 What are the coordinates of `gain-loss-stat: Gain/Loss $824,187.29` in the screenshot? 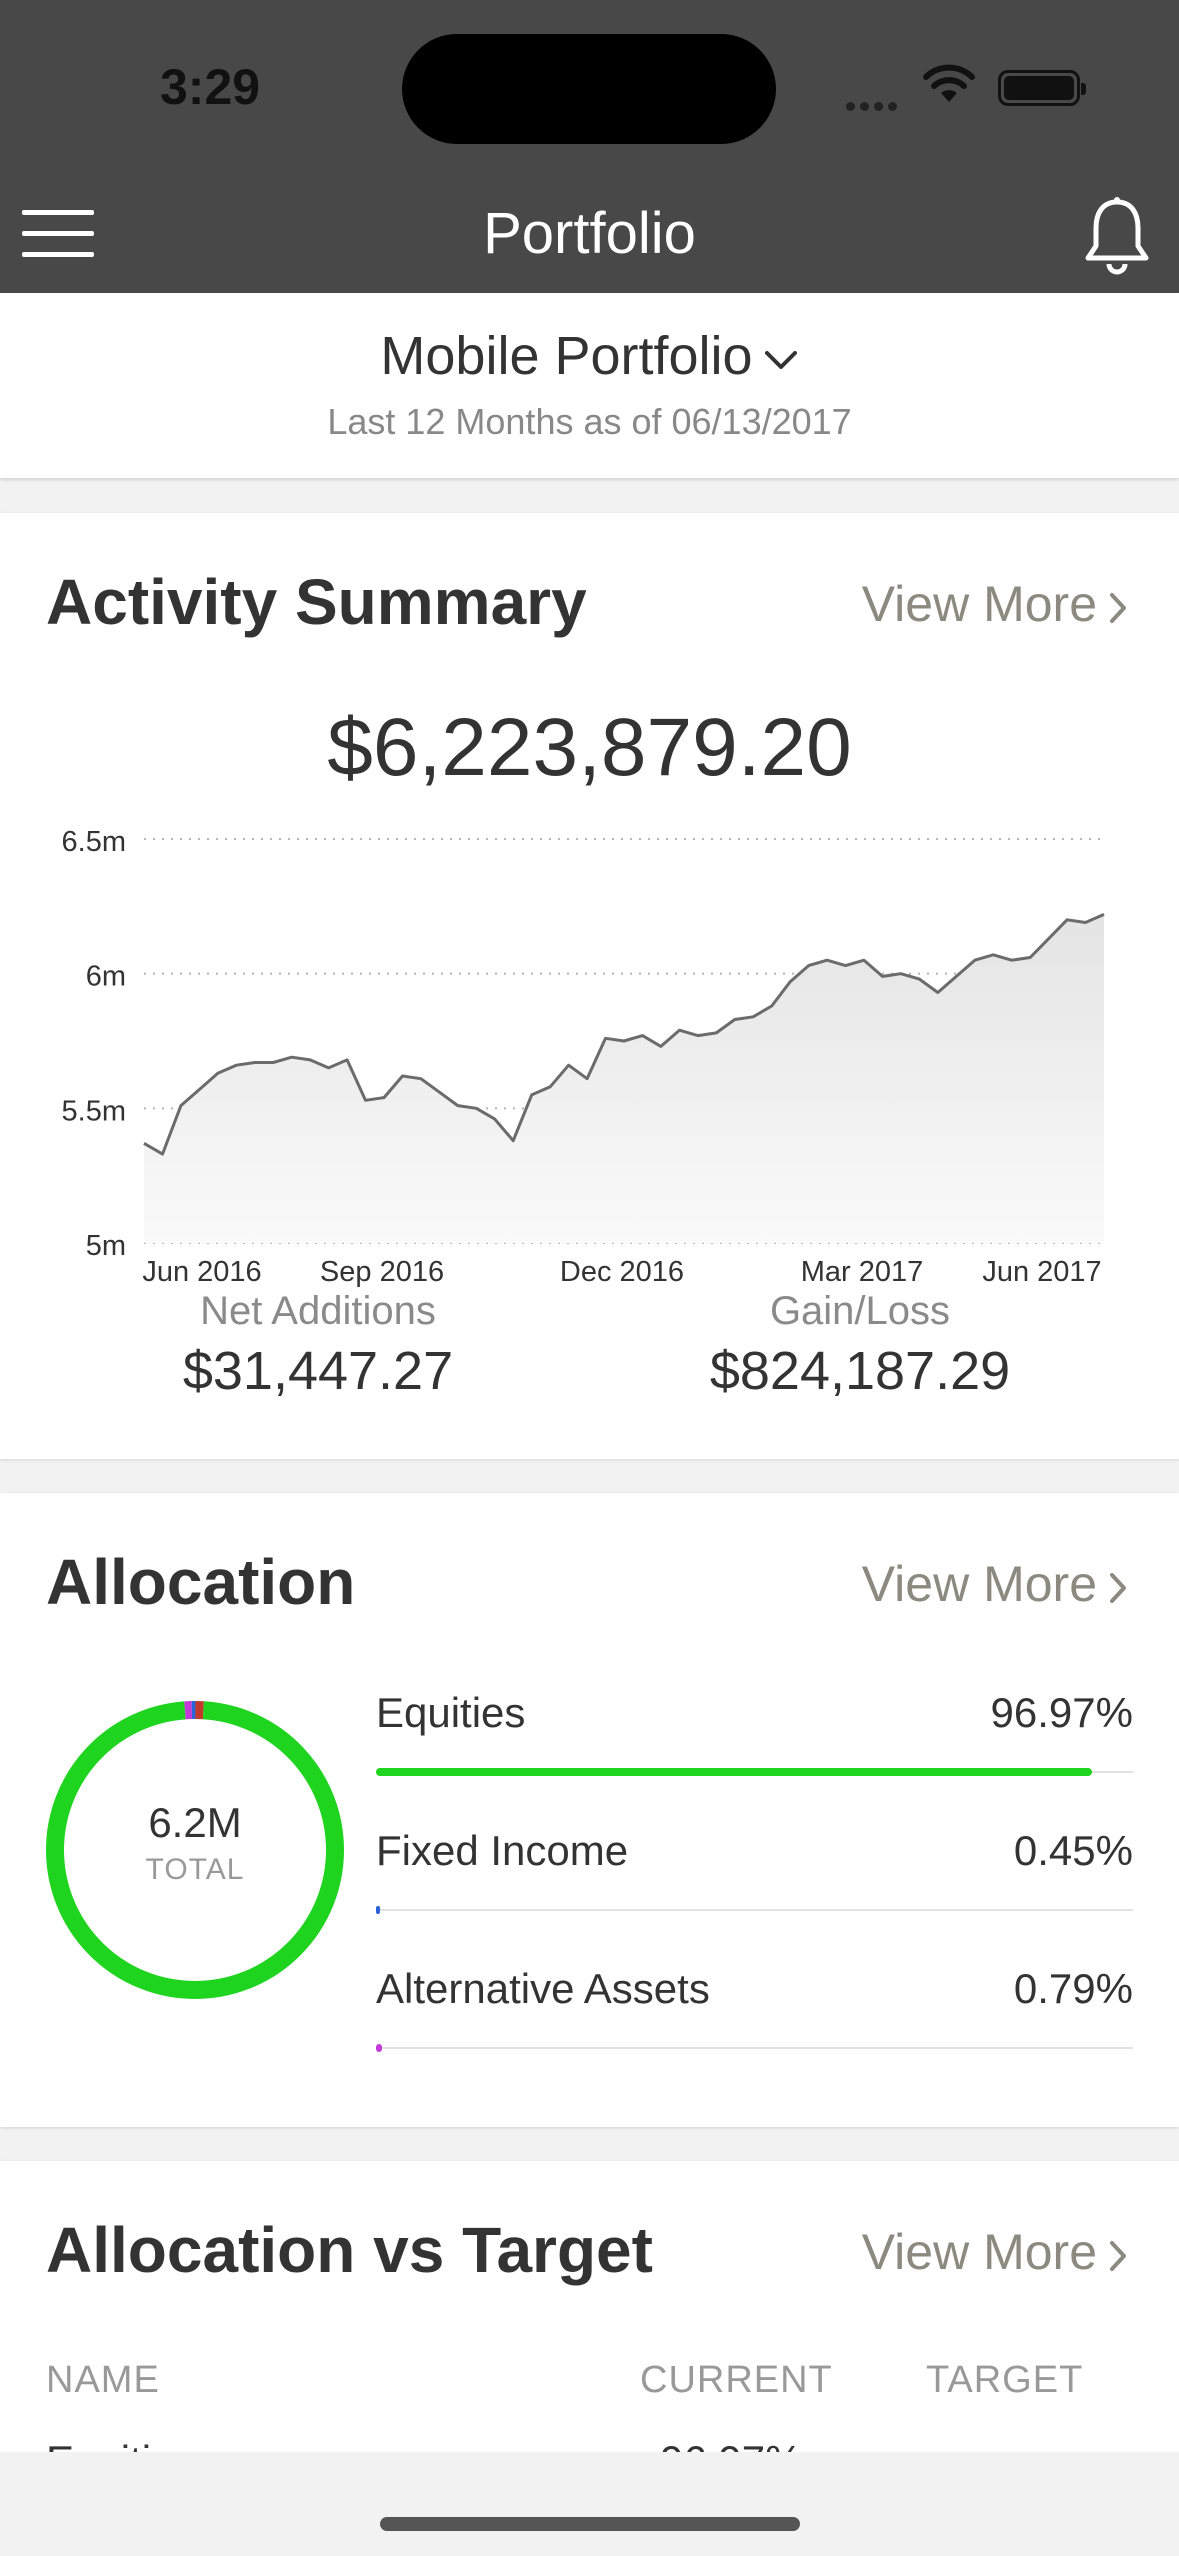 It's located at (860, 1345).